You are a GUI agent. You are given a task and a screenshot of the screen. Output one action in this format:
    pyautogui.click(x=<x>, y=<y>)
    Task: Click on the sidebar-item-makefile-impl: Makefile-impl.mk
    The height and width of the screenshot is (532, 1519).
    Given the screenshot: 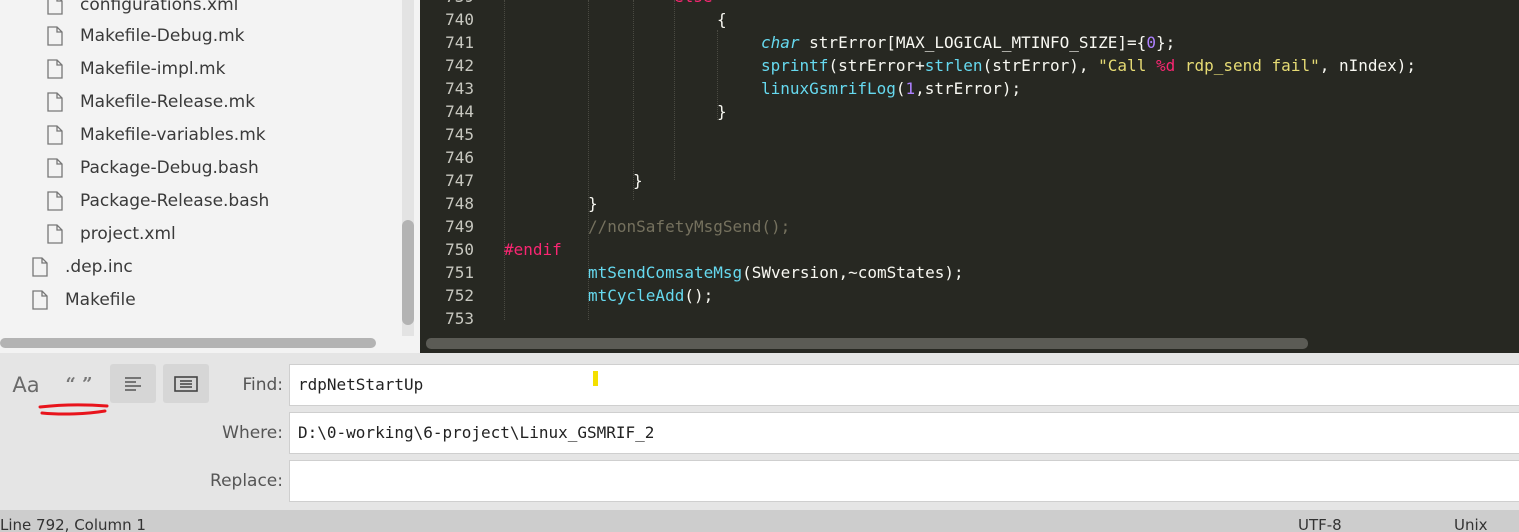 What is the action you would take?
    pyautogui.click(x=136, y=69)
    